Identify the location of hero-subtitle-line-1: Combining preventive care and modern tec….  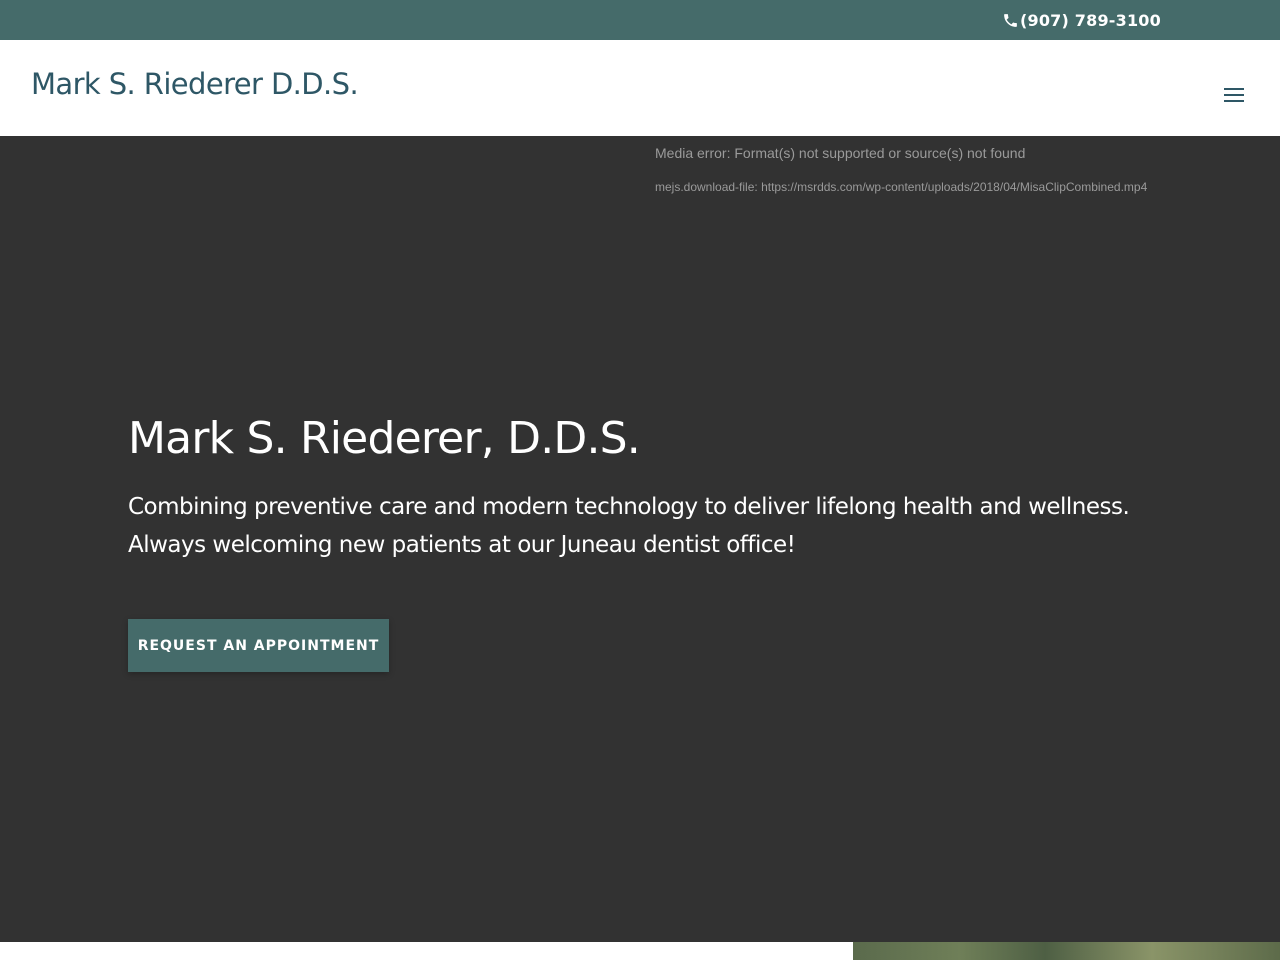
(629, 507).